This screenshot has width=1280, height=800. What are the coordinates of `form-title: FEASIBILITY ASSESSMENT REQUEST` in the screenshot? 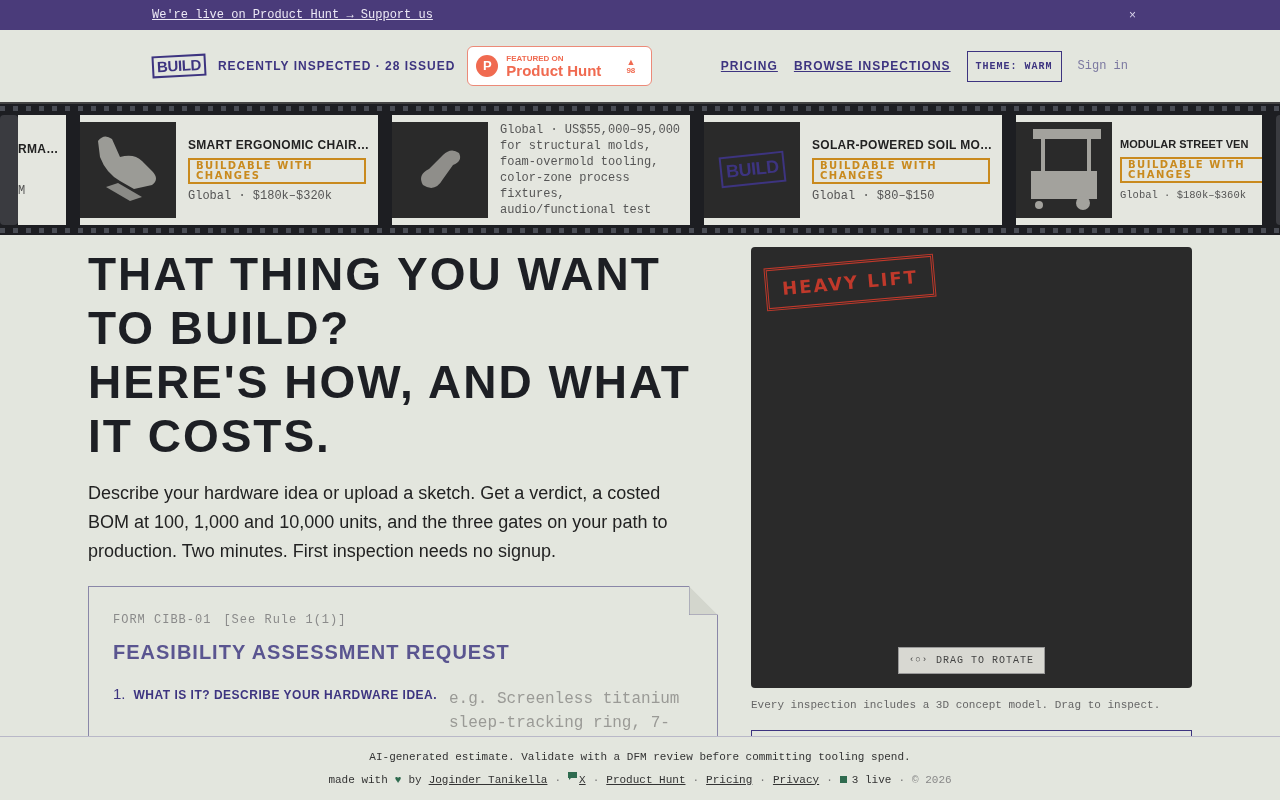 It's located at (312, 652).